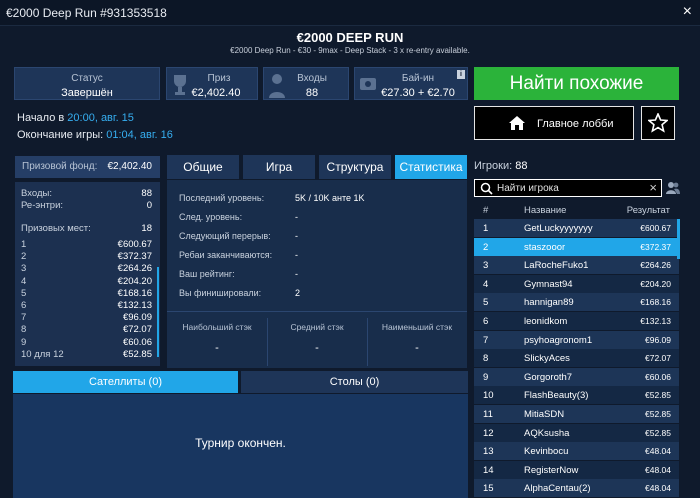 This screenshot has height=498, width=700. I want to click on payout-amount: €600.67, so click(134, 244).